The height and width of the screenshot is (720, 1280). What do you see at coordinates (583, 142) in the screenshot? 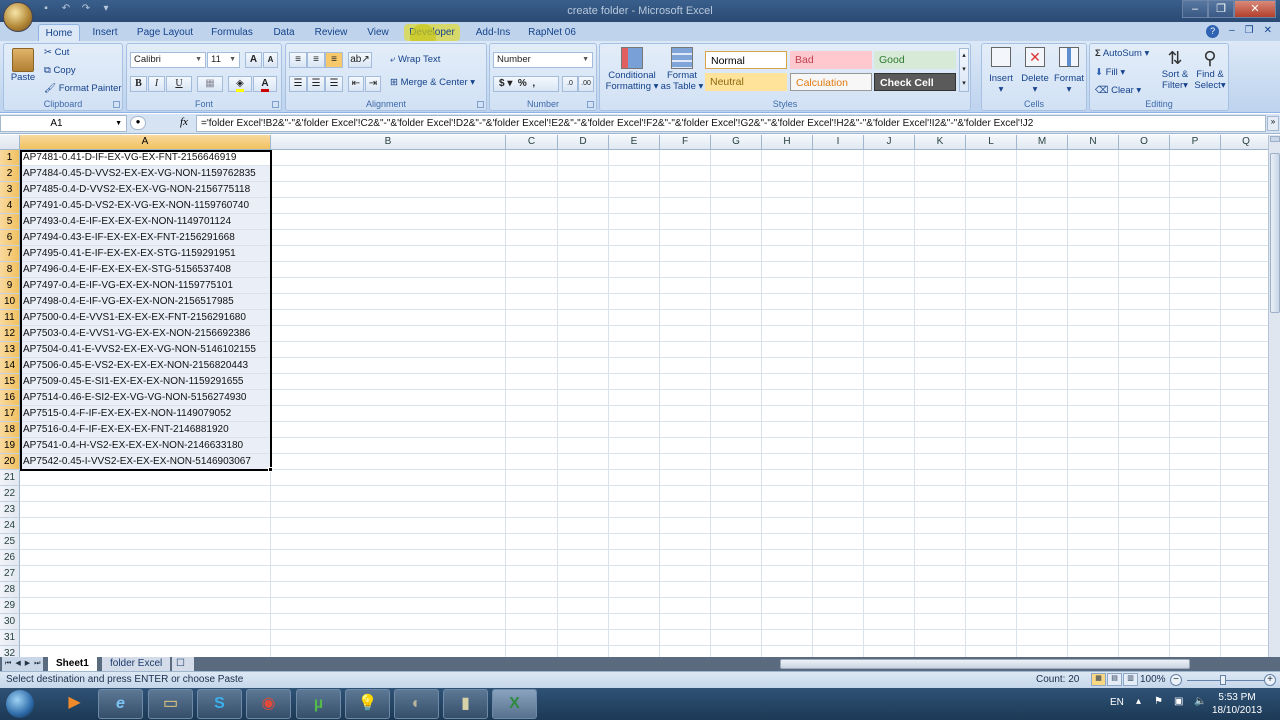
I see `column-header-d: D` at bounding box center [583, 142].